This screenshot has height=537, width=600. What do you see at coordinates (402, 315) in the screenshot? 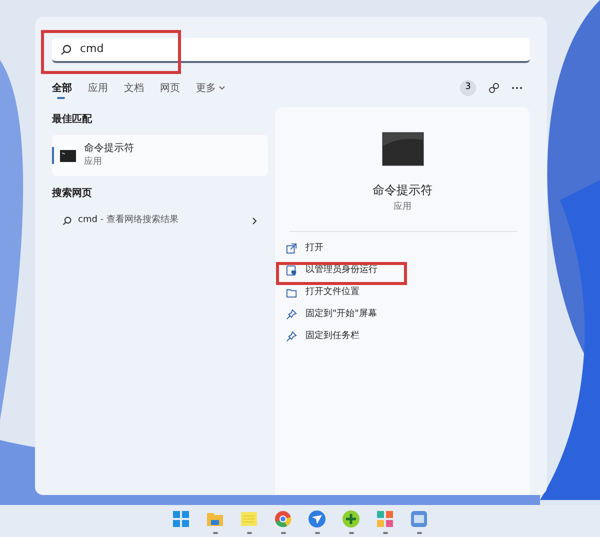
I see `action-item: 固定到"开始"屏幕` at bounding box center [402, 315].